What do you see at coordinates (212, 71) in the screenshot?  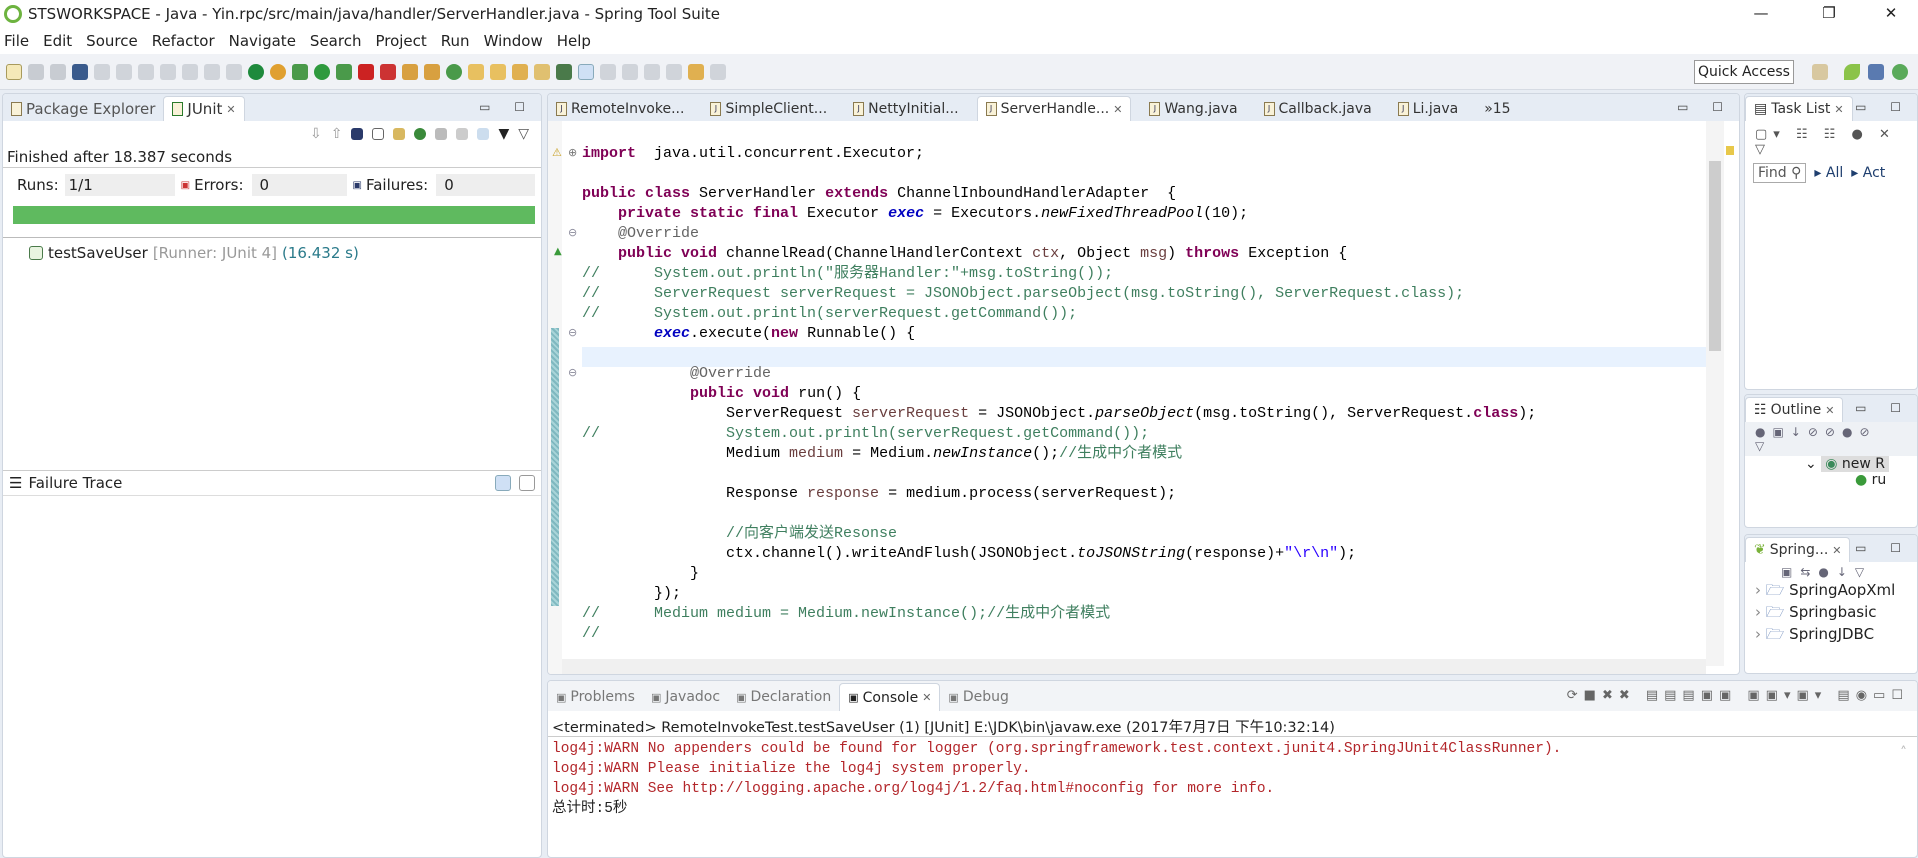 I see `step-over-icon` at bounding box center [212, 71].